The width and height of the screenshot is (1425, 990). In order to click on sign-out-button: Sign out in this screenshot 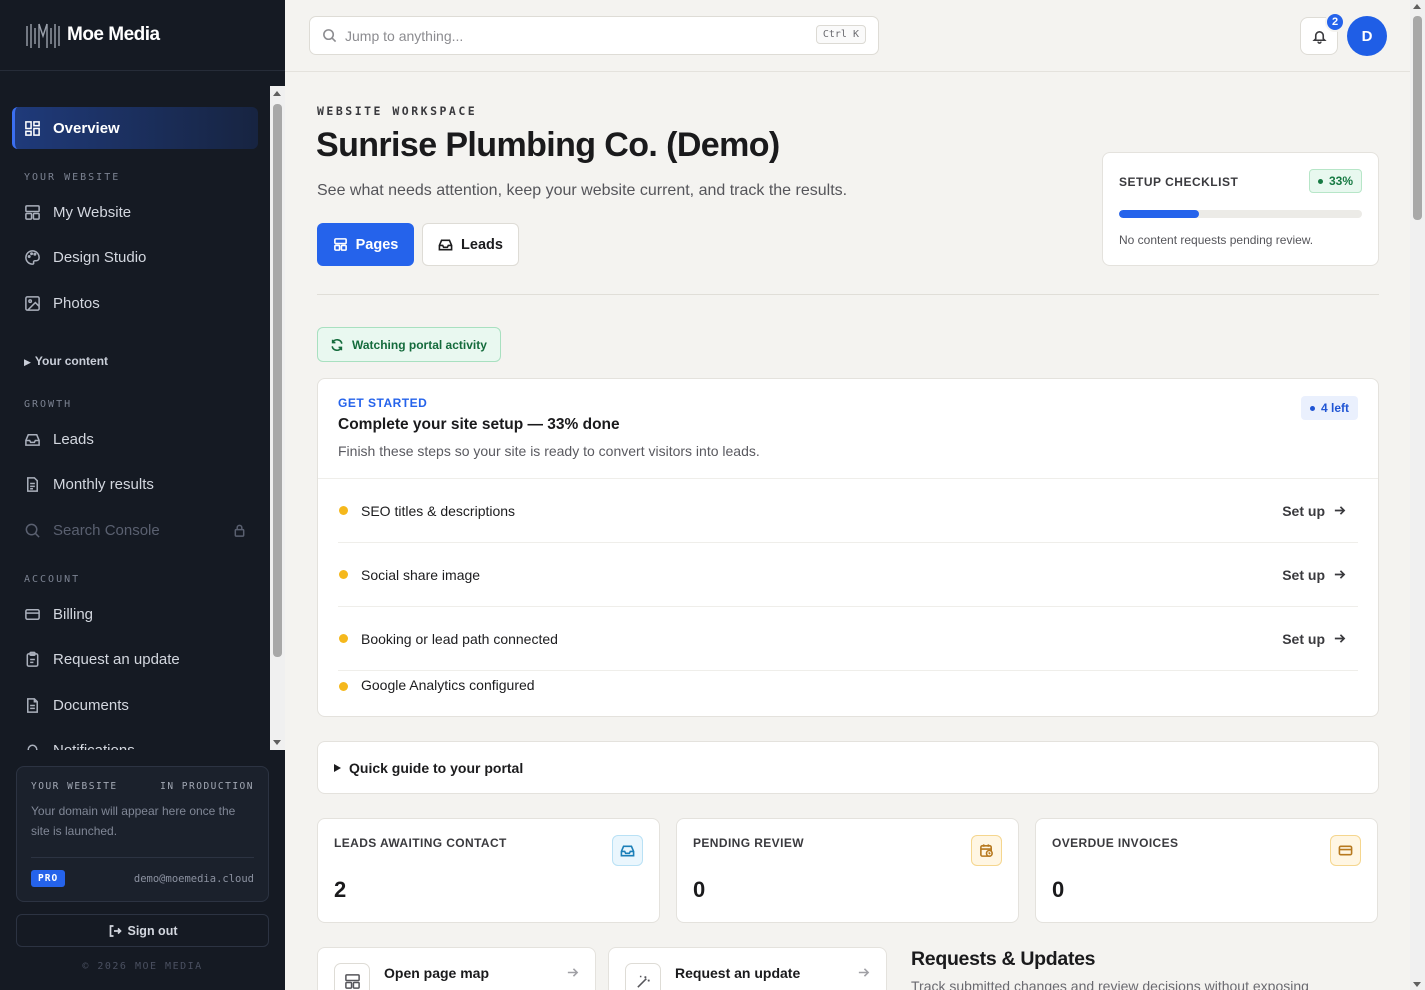, I will do `click(142, 930)`.